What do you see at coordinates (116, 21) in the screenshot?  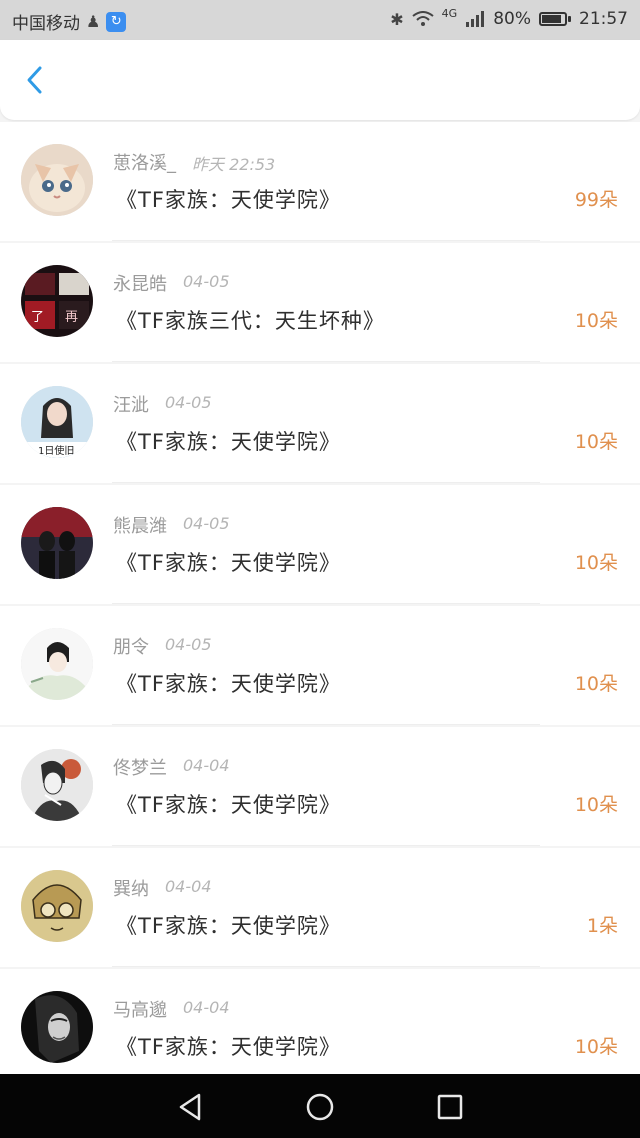 I see `app-notification-icon: ↻` at bounding box center [116, 21].